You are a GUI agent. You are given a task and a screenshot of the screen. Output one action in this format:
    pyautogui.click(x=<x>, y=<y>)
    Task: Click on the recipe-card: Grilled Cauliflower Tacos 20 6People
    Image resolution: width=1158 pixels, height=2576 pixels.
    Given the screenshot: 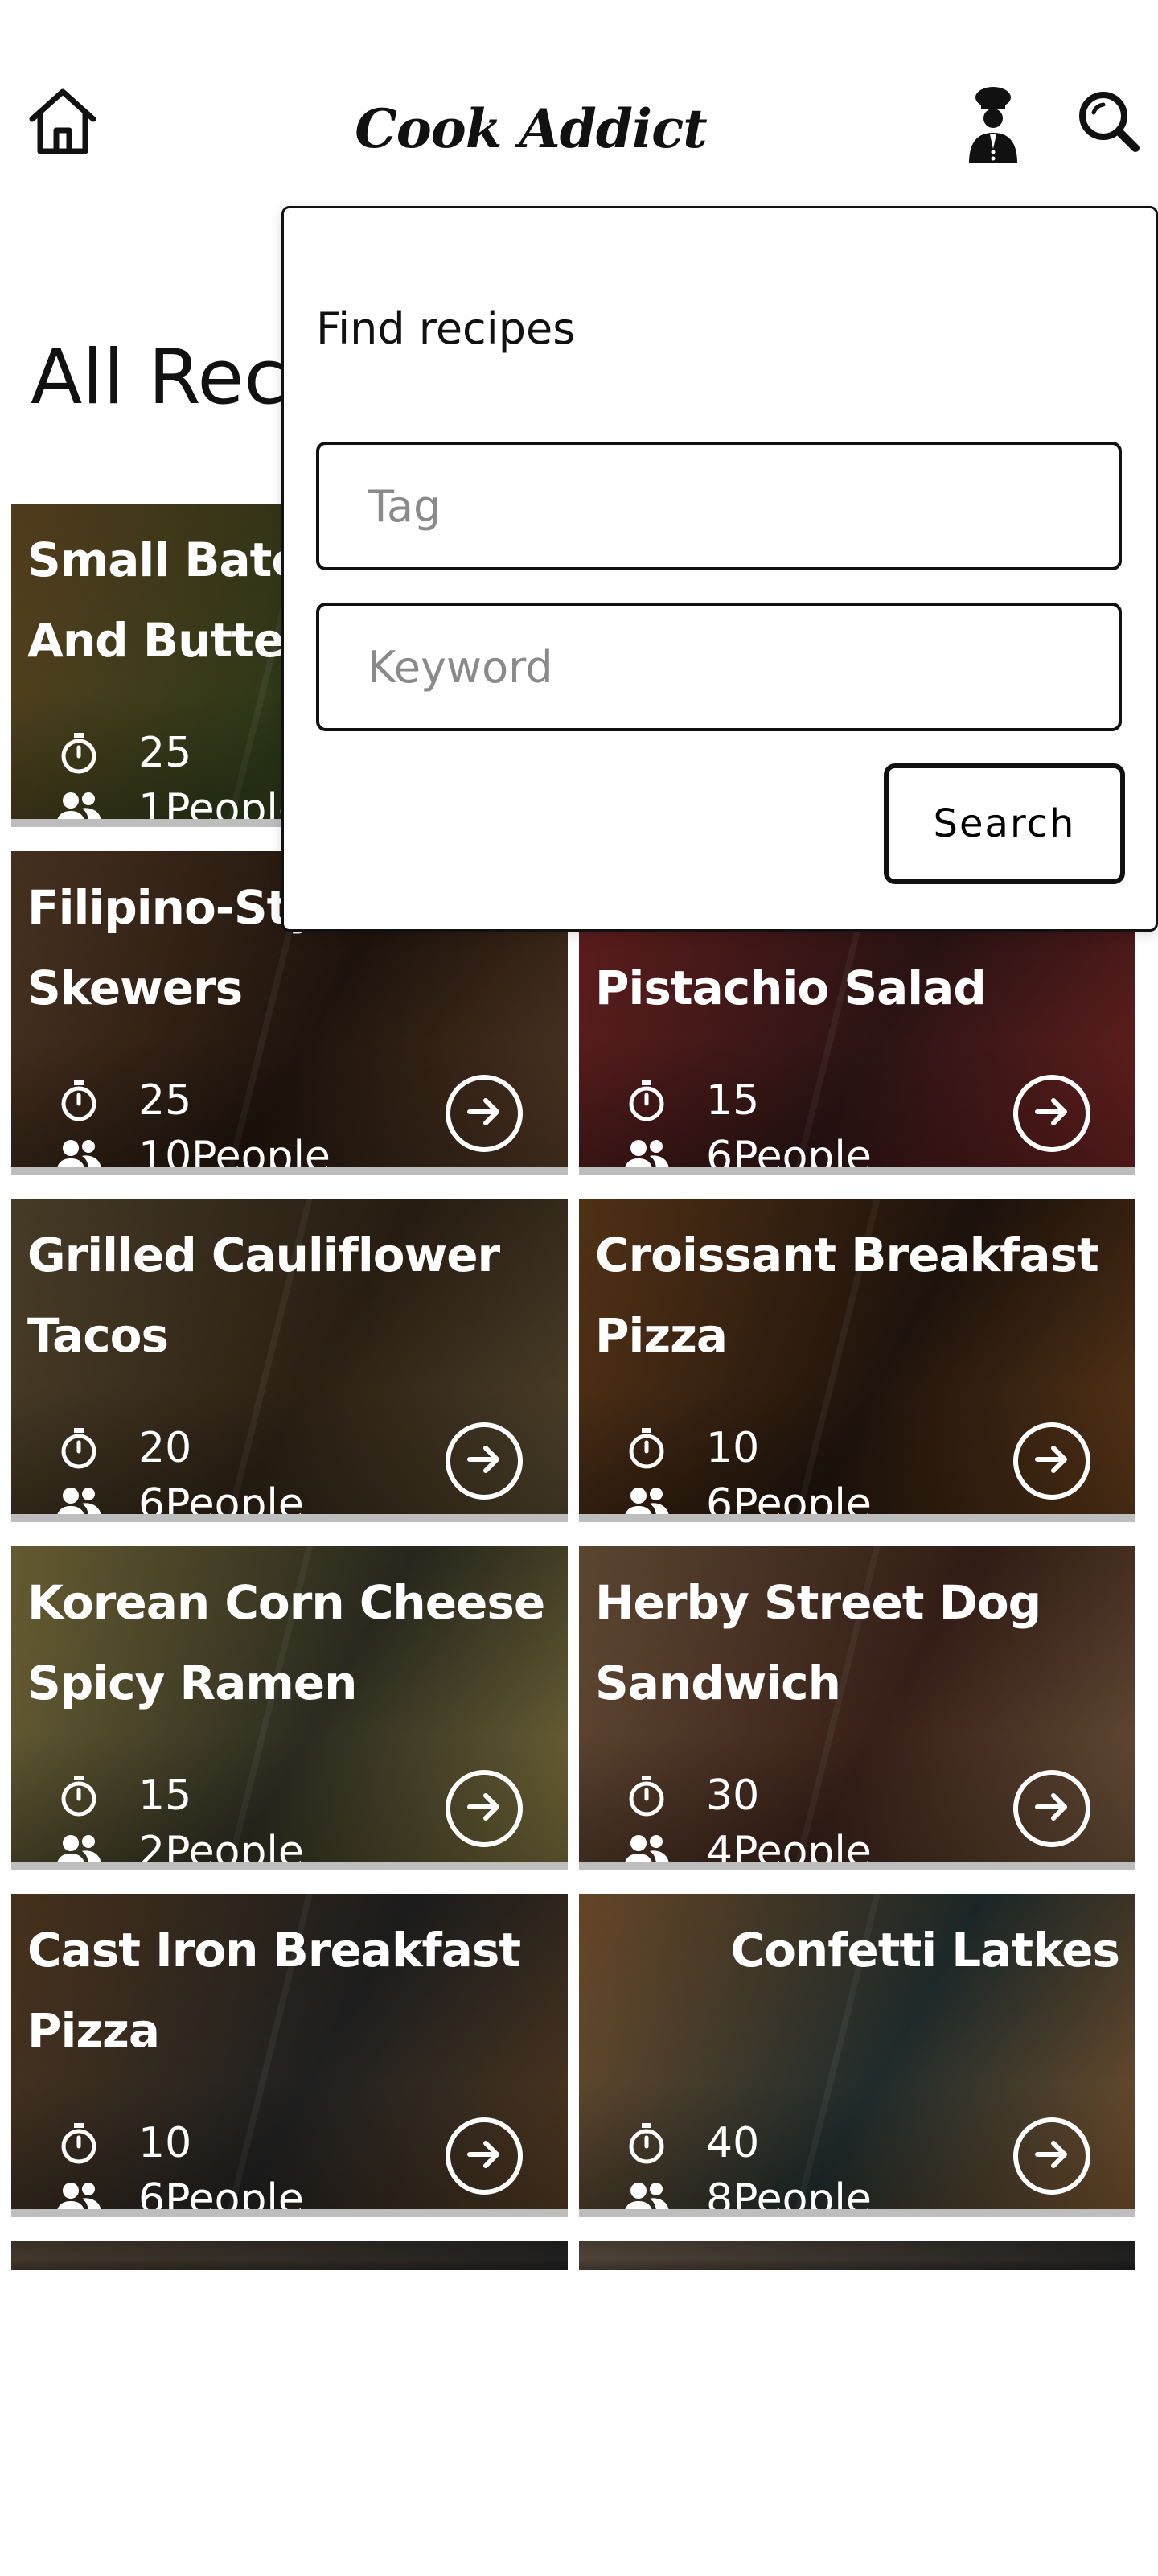 What is the action you would take?
    pyautogui.click(x=289, y=1360)
    